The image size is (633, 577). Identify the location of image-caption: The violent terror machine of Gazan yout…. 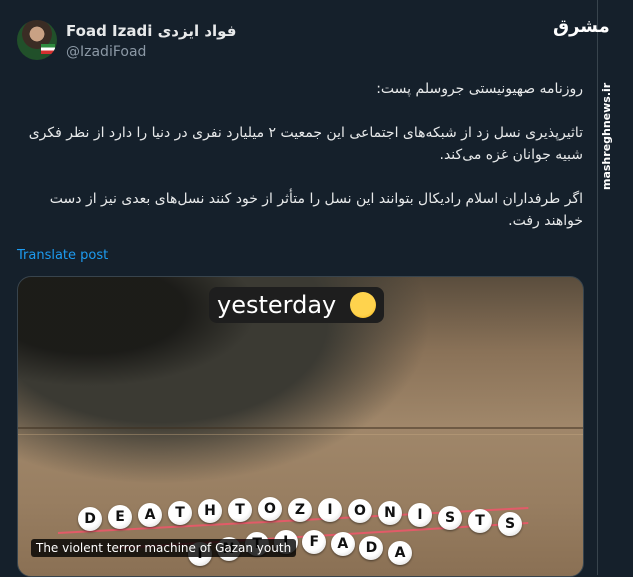
(164, 548).